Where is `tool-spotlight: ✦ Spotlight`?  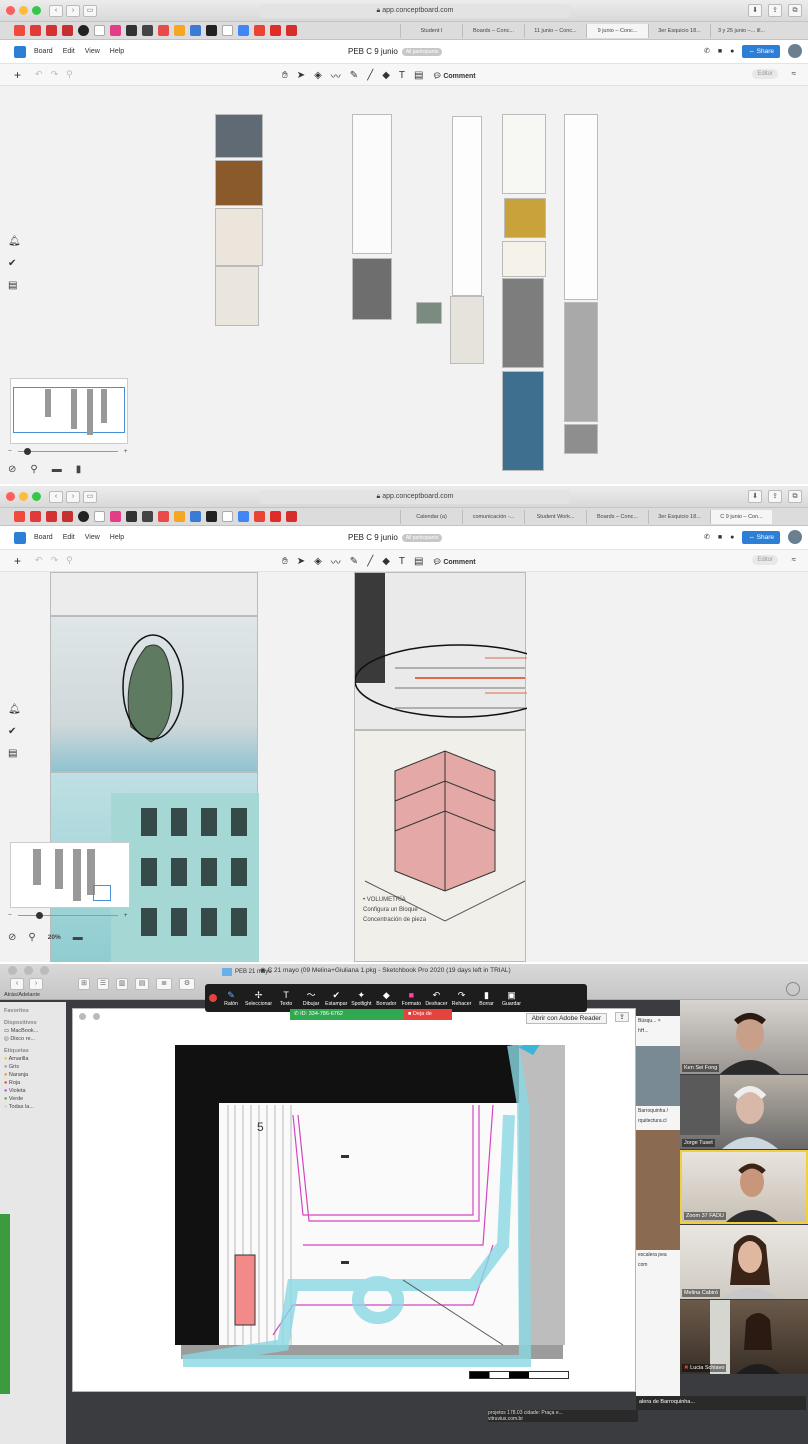 tool-spotlight: ✦ Spotlight is located at coordinates (361, 998).